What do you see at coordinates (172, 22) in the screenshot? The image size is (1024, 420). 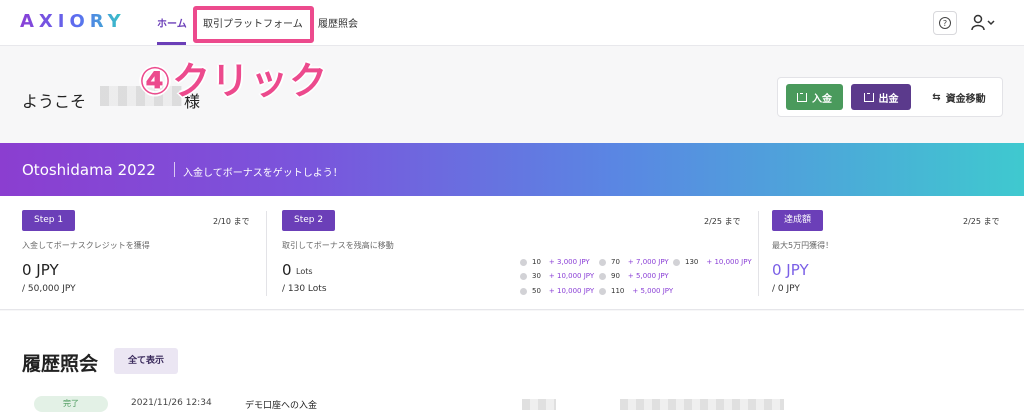 I see `nav-home: ホーム` at bounding box center [172, 22].